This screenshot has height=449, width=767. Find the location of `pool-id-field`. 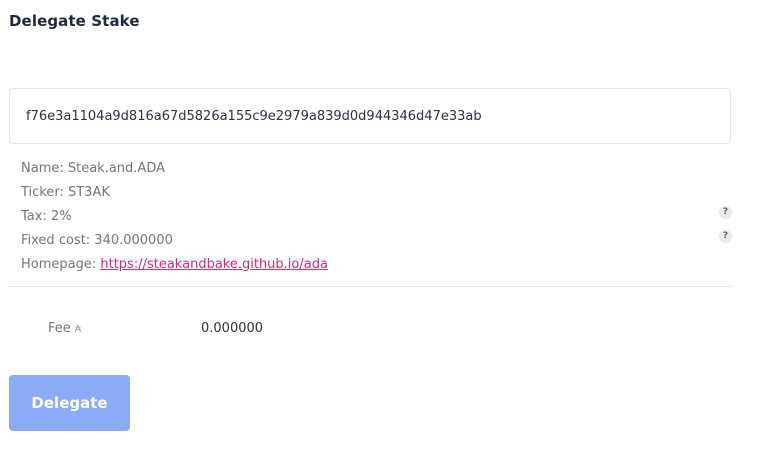

pool-id-field is located at coordinates (370, 116).